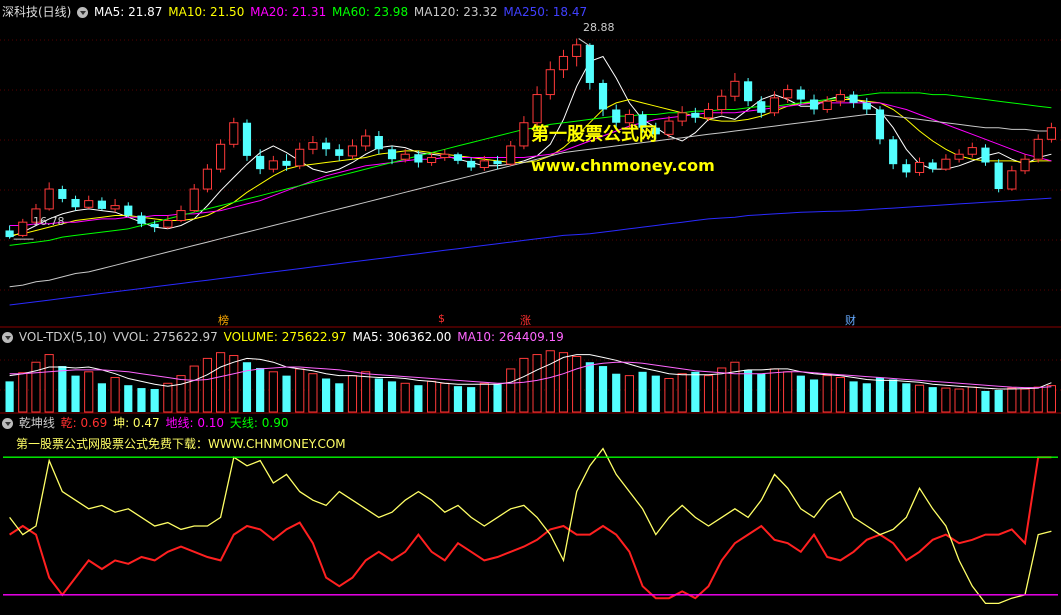 This screenshot has height=615, width=1061. What do you see at coordinates (441, 318) in the screenshot?
I see `event-marker-dollar: $` at bounding box center [441, 318].